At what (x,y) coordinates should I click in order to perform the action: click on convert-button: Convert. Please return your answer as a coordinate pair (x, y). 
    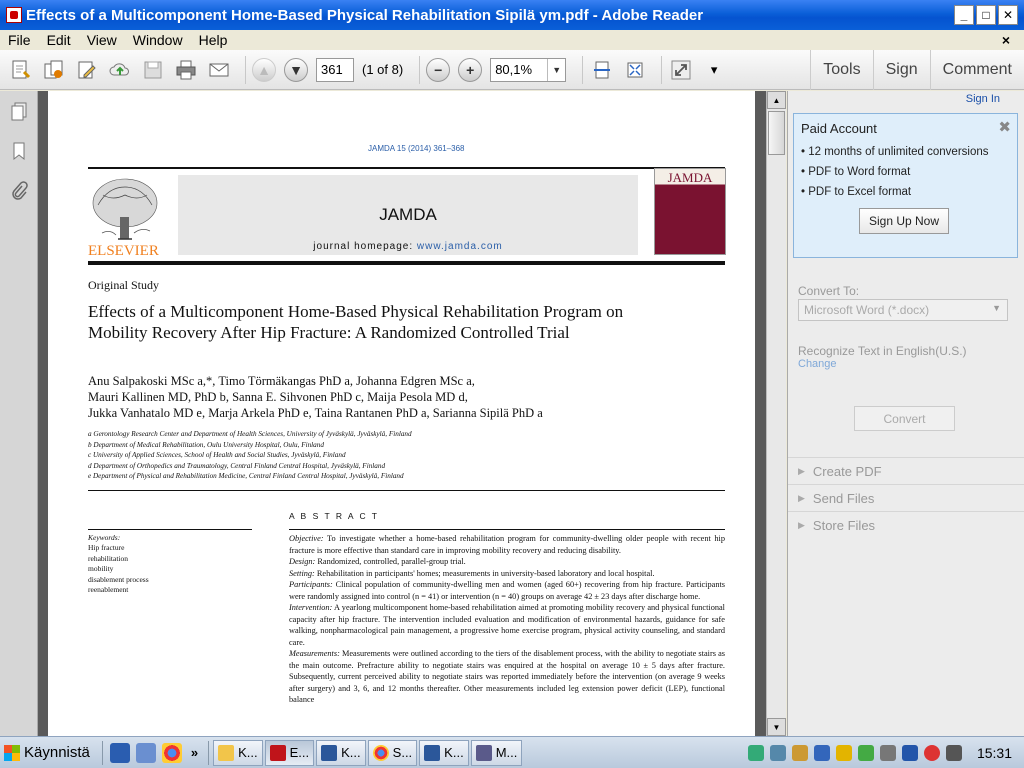
    Looking at the image, I should click on (904, 418).